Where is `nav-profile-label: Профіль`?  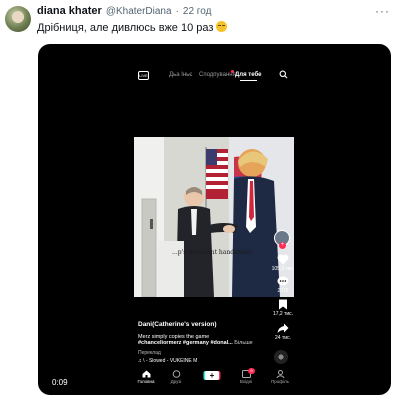 nav-profile-label: Профіль is located at coordinates (280, 381).